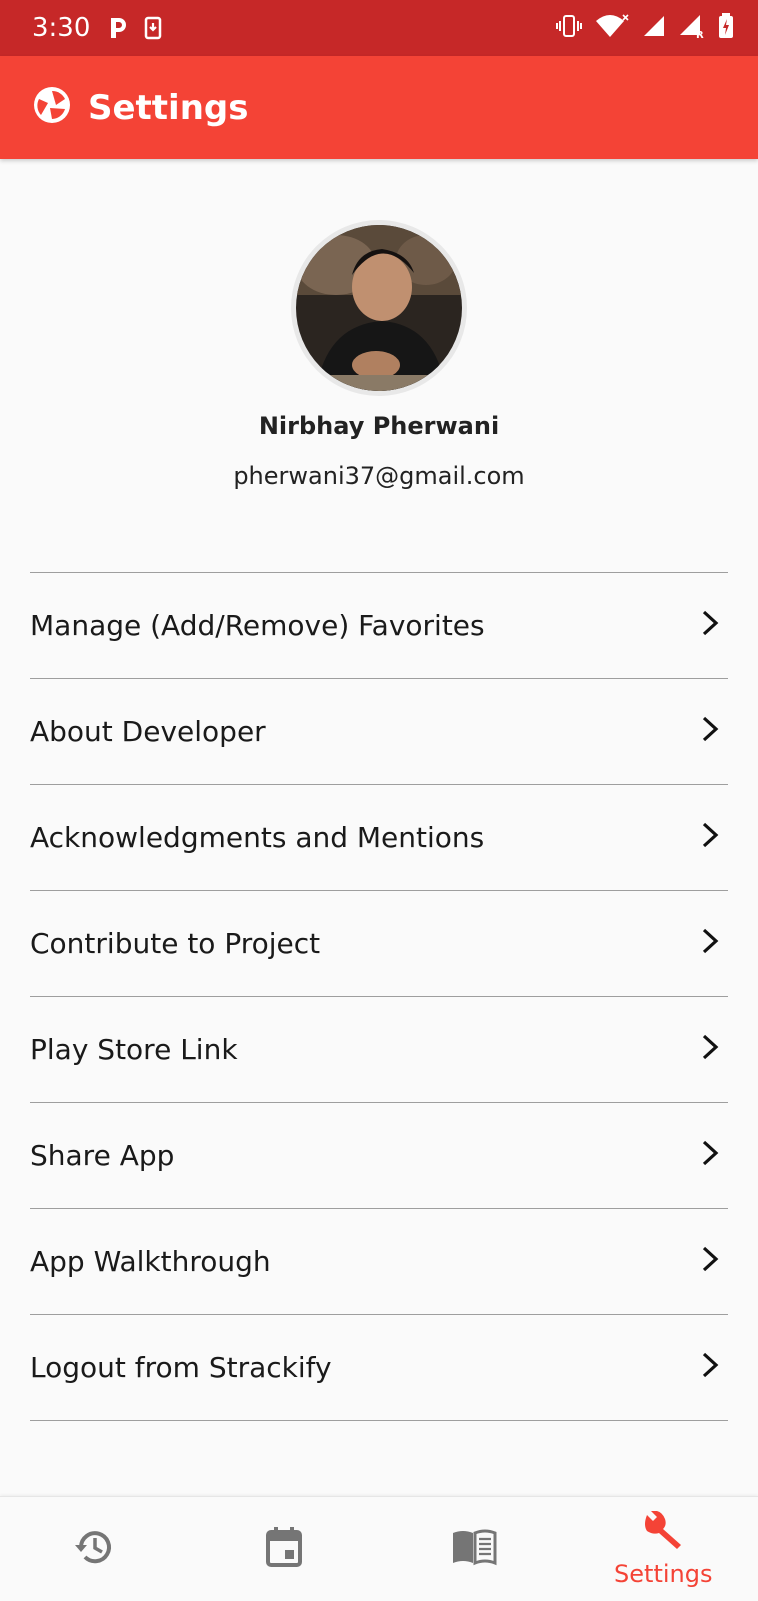 This screenshot has height=1601, width=758. Describe the element at coordinates (134, 1049) in the screenshot. I see `menu-item-label: Play Store Link` at that location.